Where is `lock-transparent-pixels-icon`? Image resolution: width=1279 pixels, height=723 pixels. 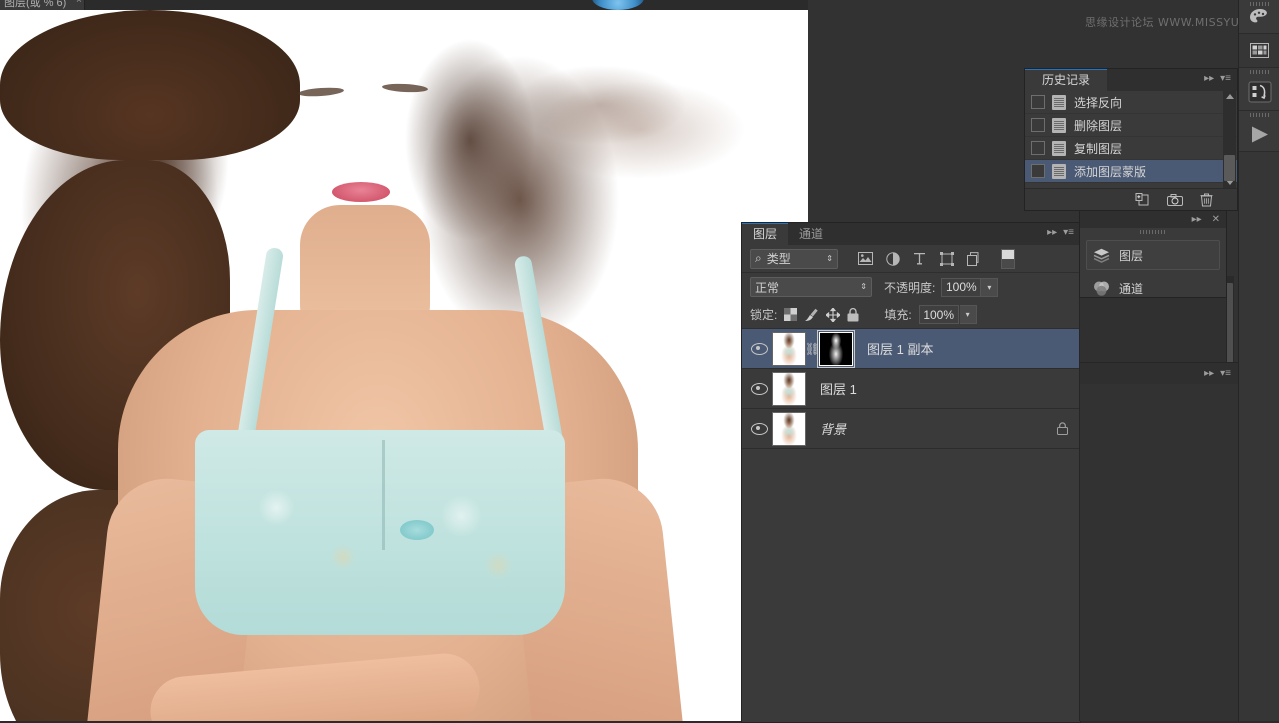 lock-transparent-pixels-icon is located at coordinates (791, 314).